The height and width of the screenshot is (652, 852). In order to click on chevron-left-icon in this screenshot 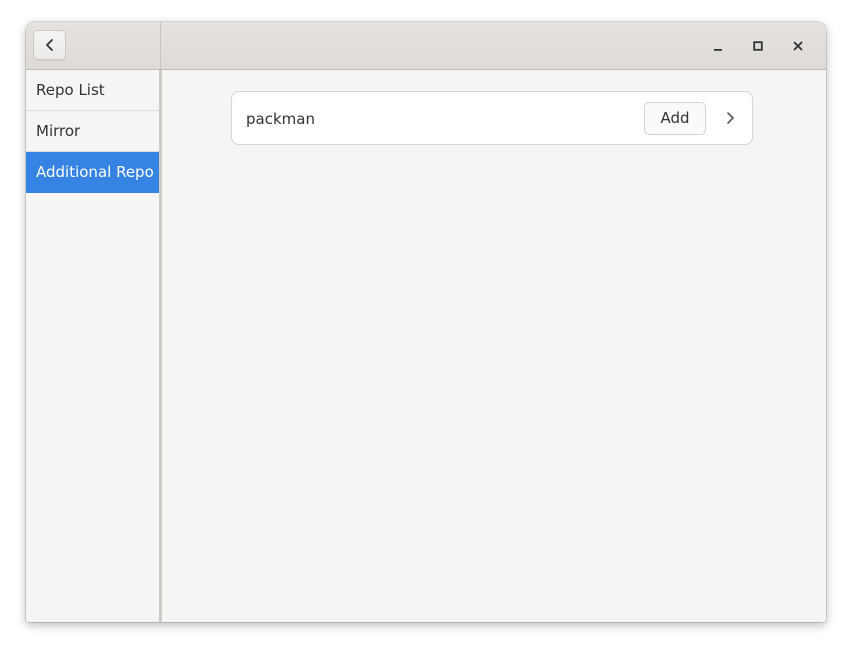, I will do `click(49, 45)`.